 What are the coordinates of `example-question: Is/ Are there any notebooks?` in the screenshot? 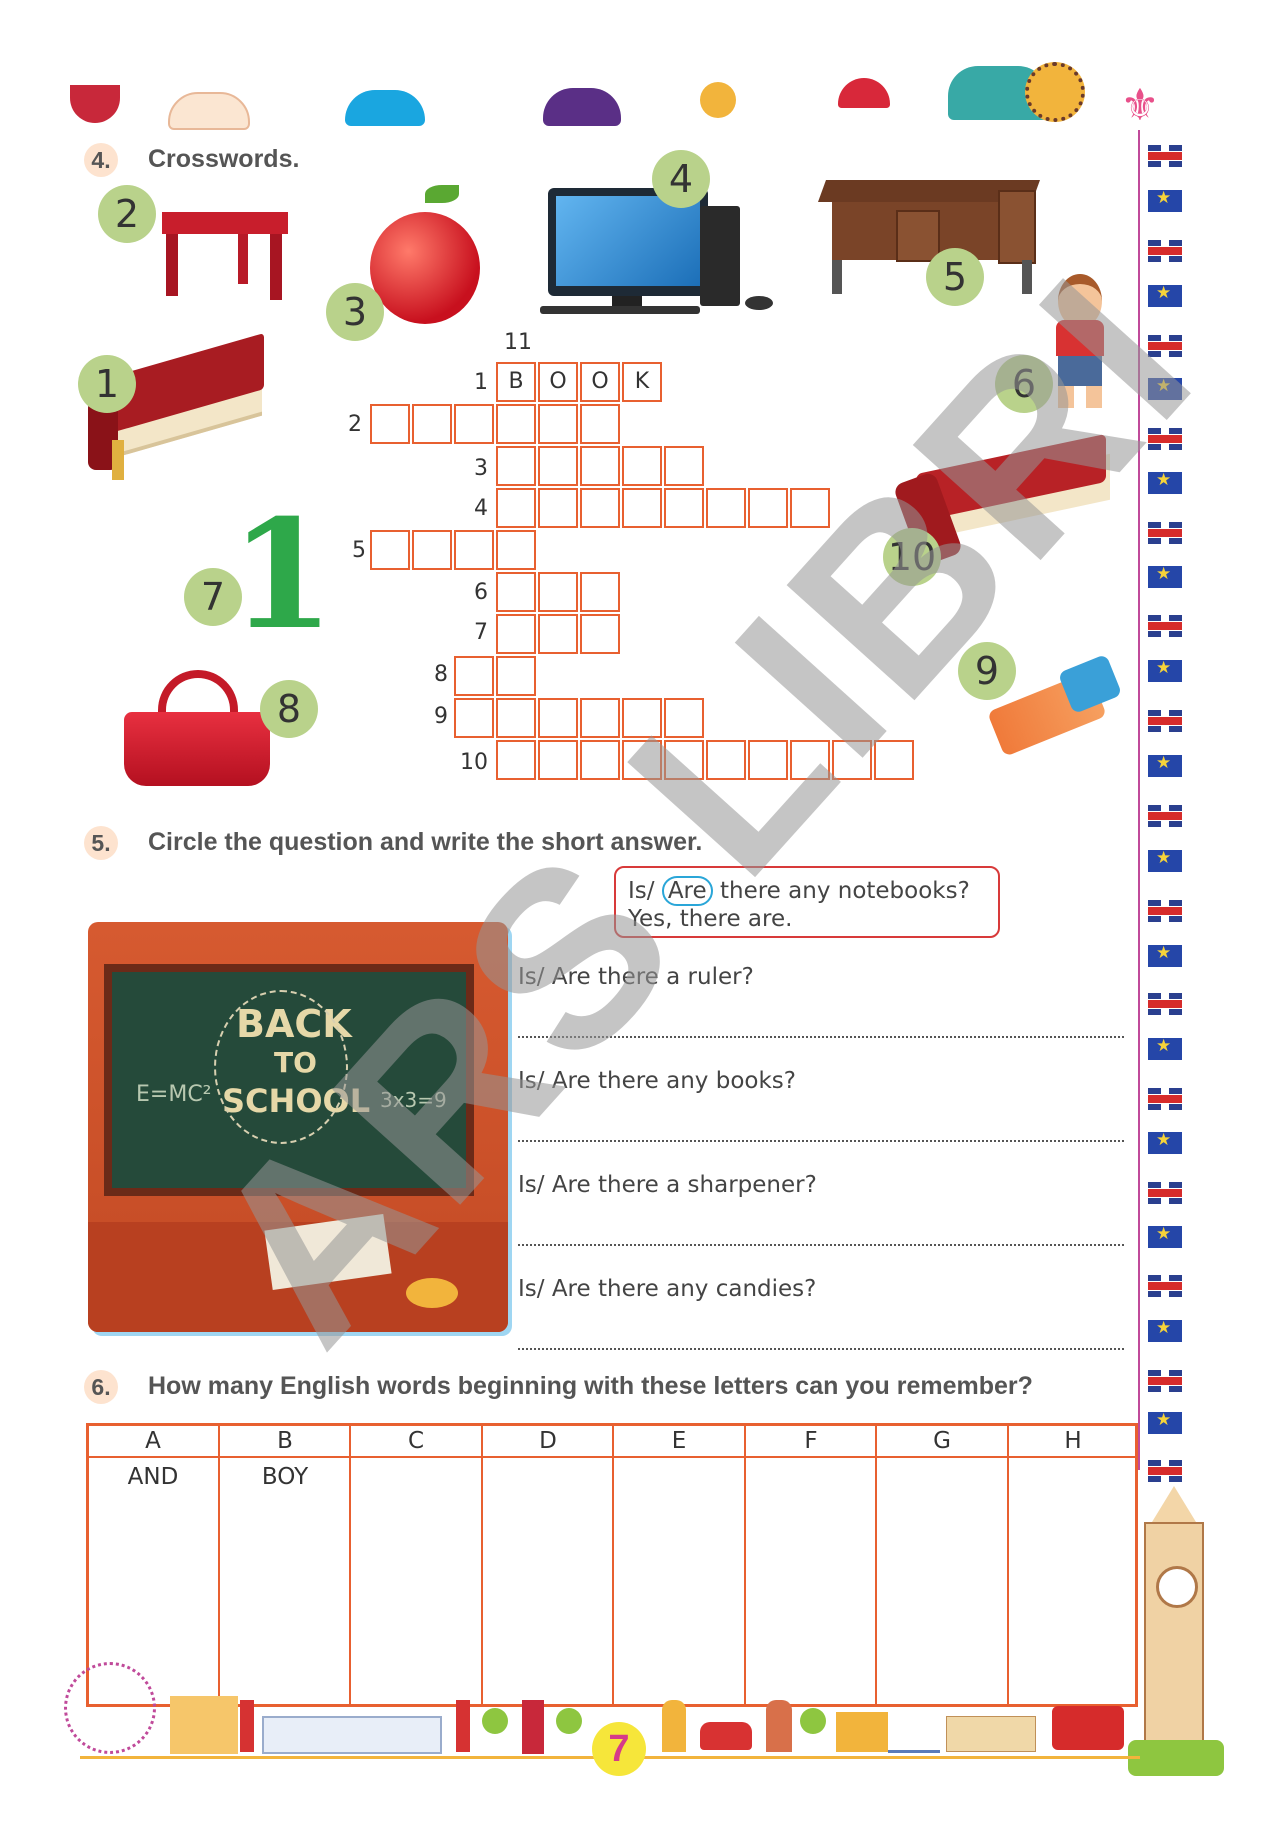 It's located at (799, 891).